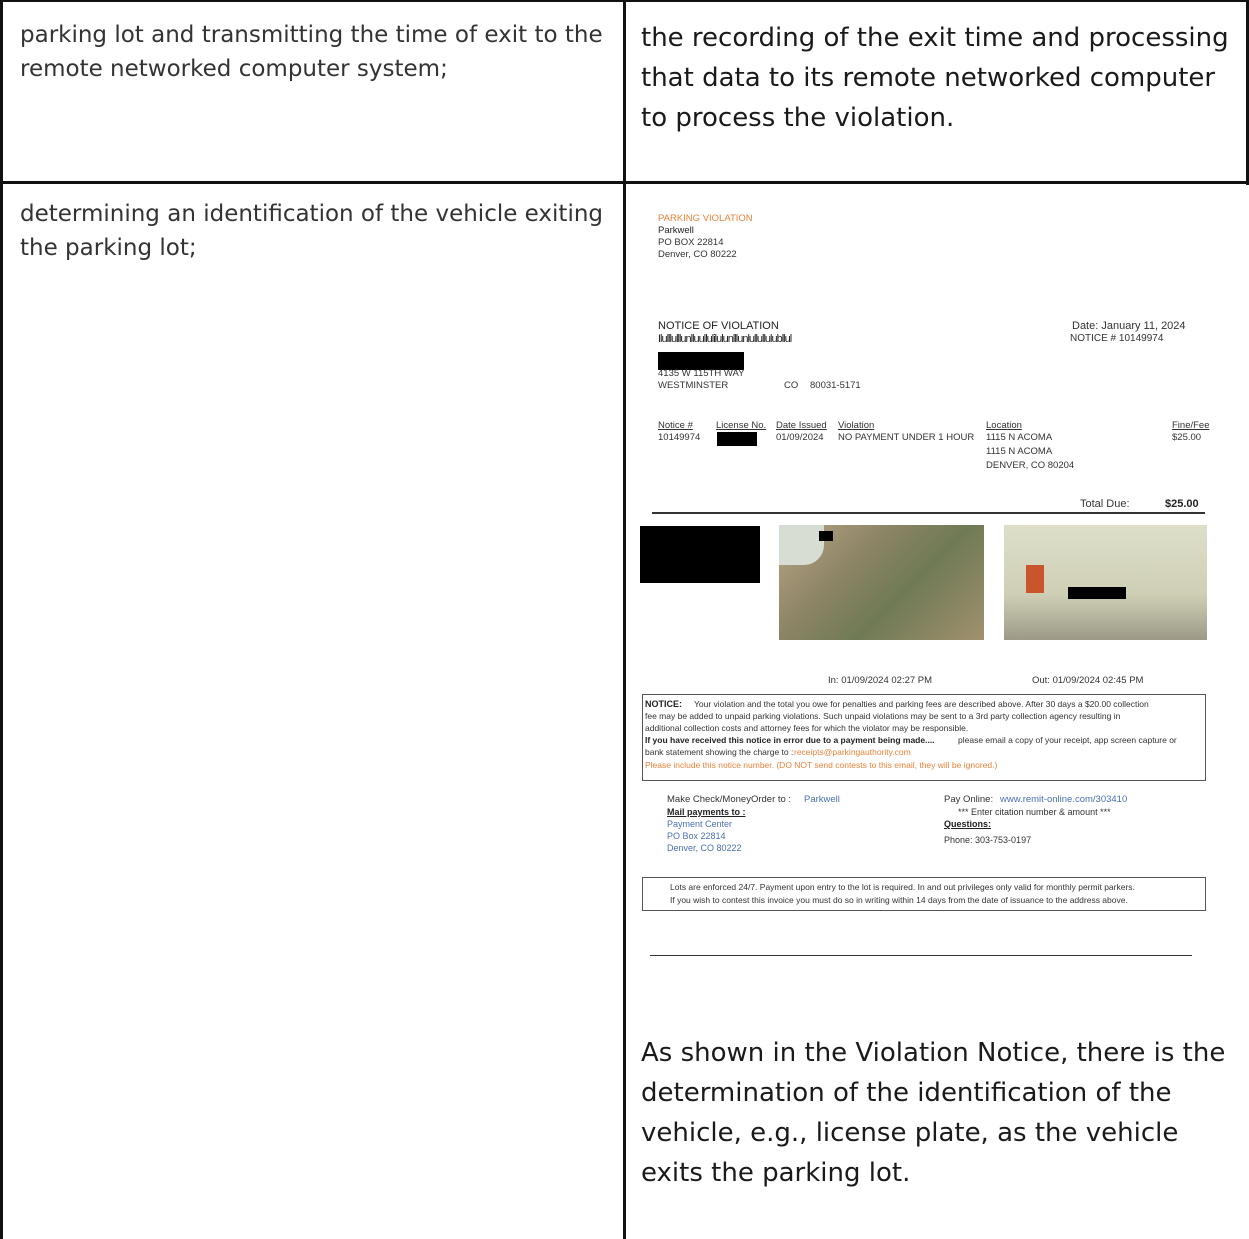  I want to click on notice-address-line: 4135 W 115TH WAY, so click(701, 373).